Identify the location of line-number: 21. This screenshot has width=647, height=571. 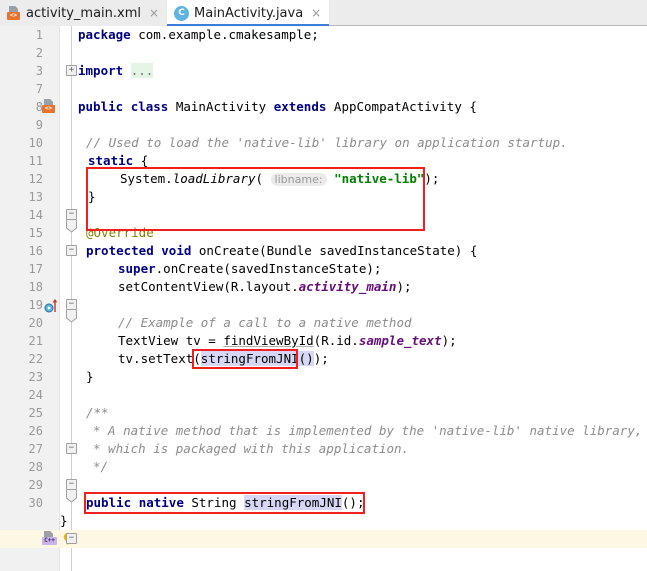
(35, 341).